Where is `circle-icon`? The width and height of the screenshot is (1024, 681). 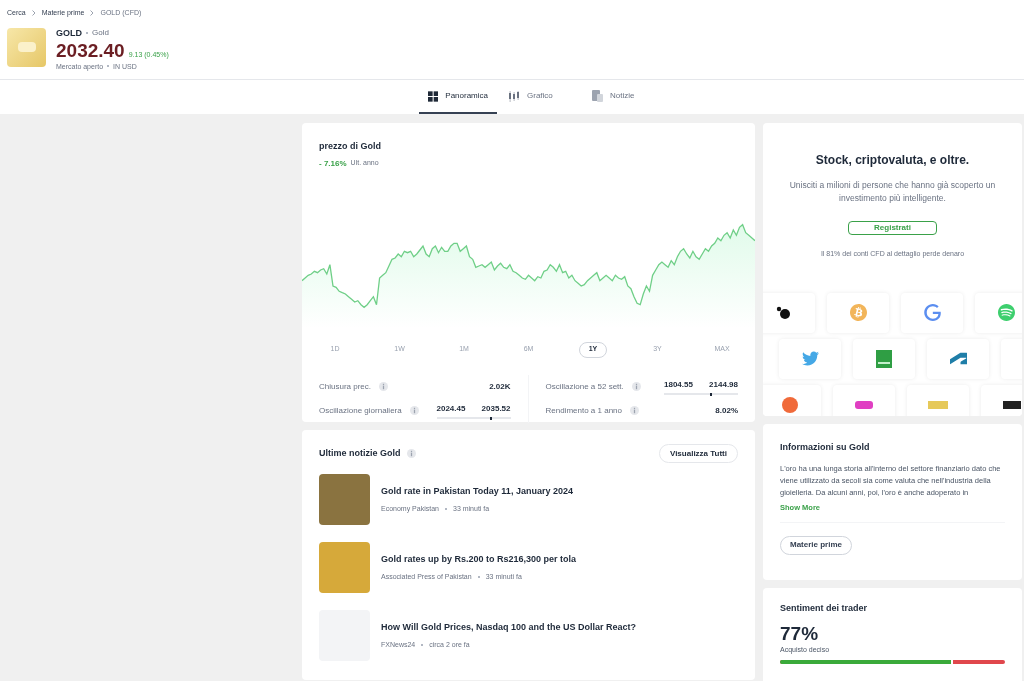 circle-icon is located at coordinates (790, 404).